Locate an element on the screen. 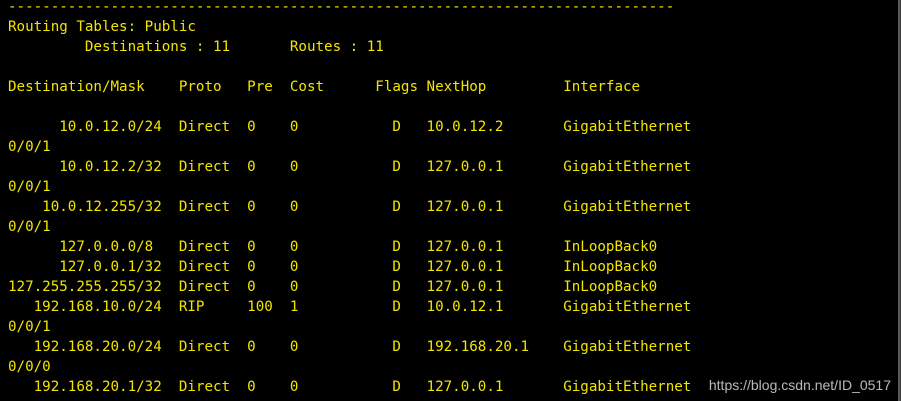 This screenshot has width=901, height=401. routing-table-title: Routing Tables: Public is located at coordinates (102, 27).